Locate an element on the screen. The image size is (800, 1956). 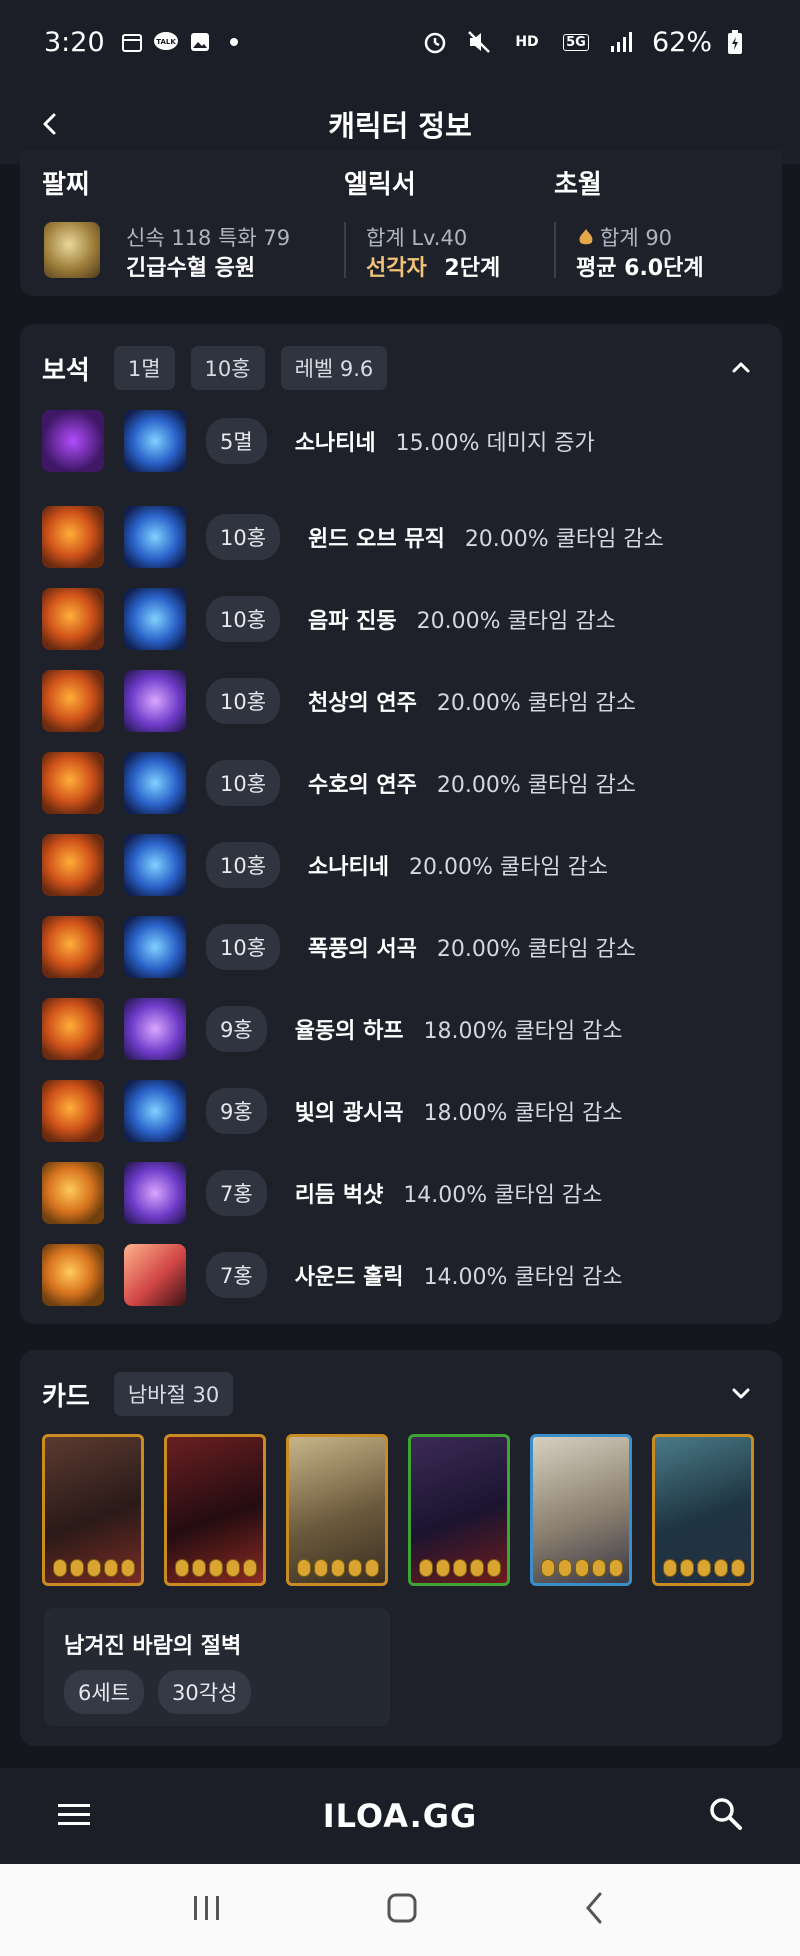
menu-button is located at coordinates (74, 1815).